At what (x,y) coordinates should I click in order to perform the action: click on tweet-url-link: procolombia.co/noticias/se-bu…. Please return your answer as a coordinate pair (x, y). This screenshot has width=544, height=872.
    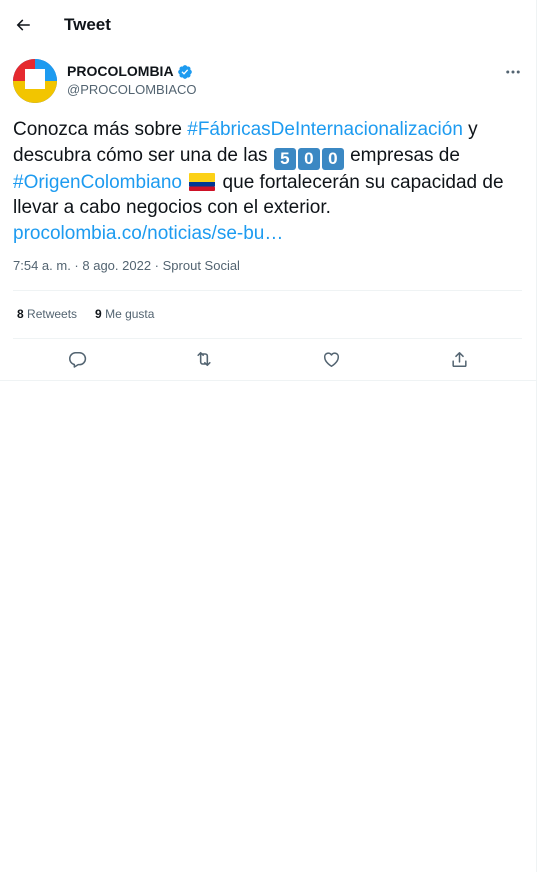
    Looking at the image, I should click on (148, 233).